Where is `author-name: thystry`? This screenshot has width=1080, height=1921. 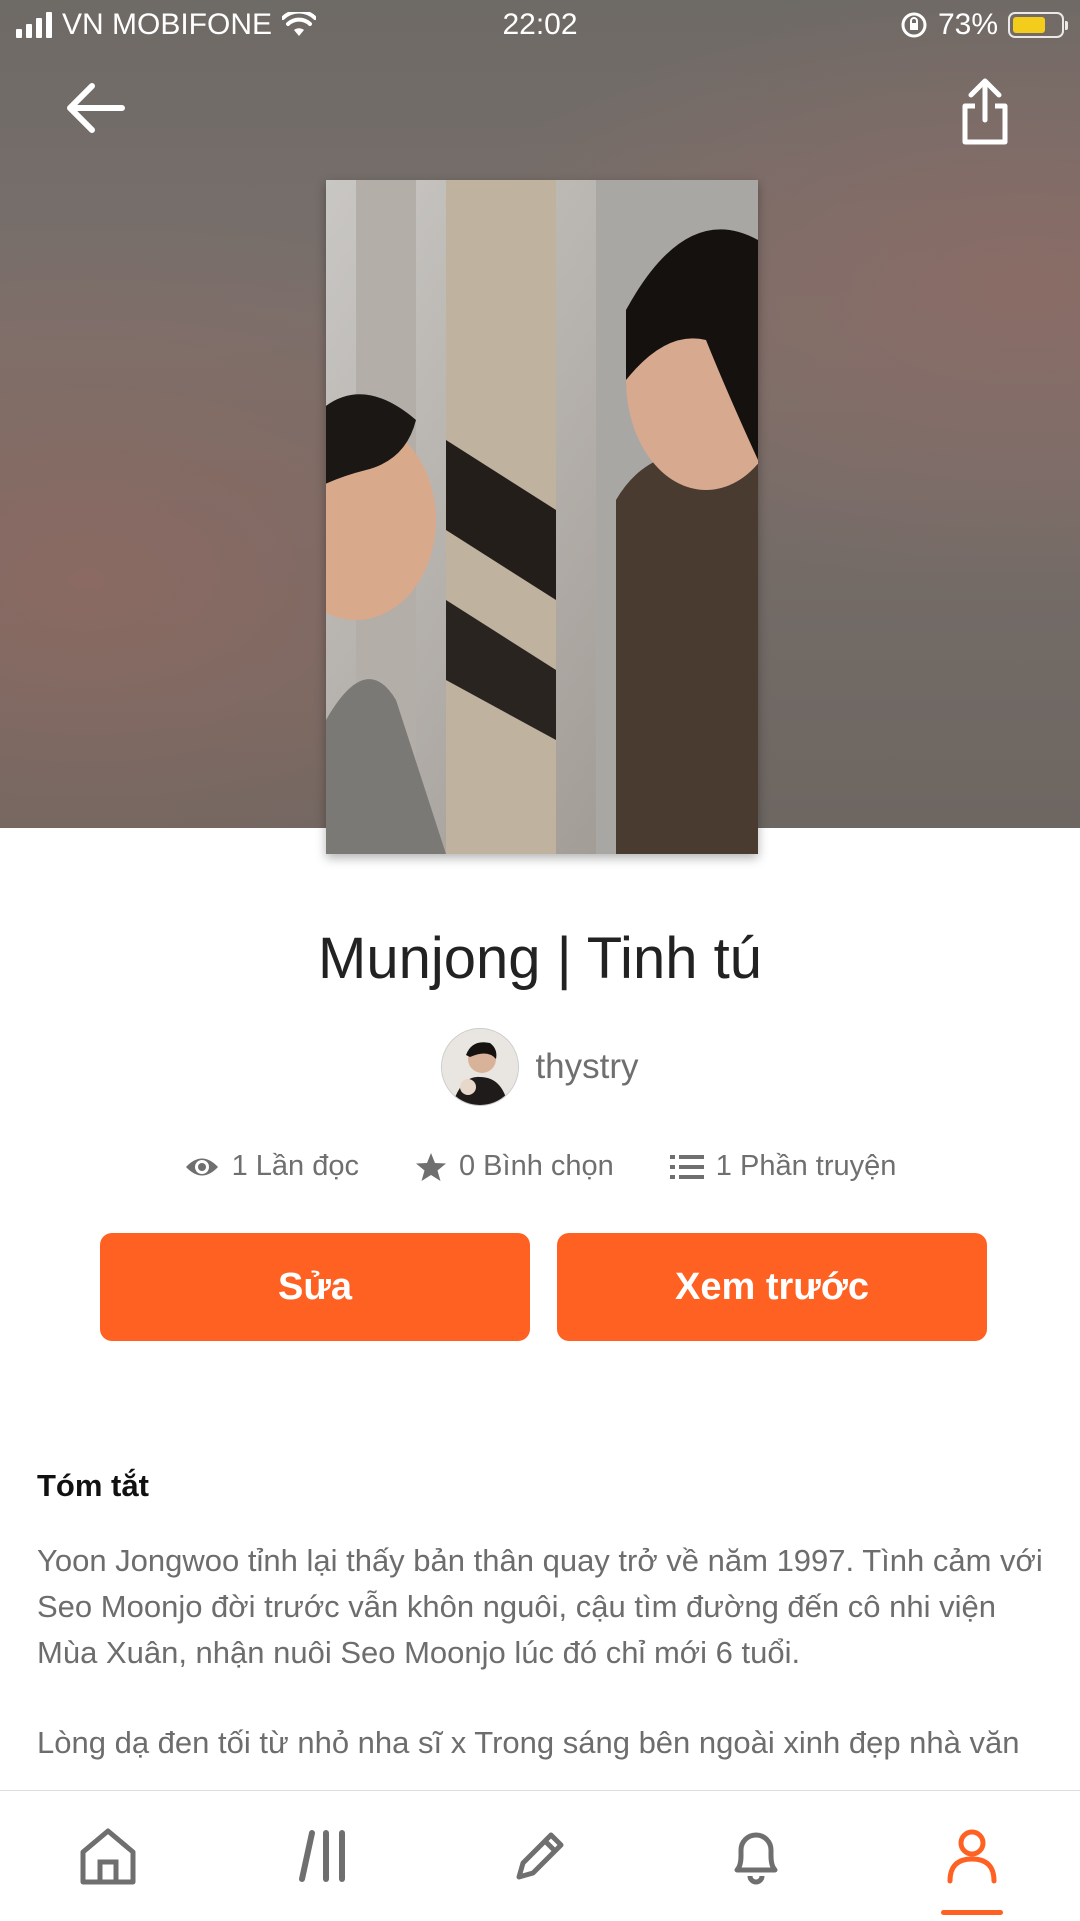 author-name: thystry is located at coordinates (587, 1066).